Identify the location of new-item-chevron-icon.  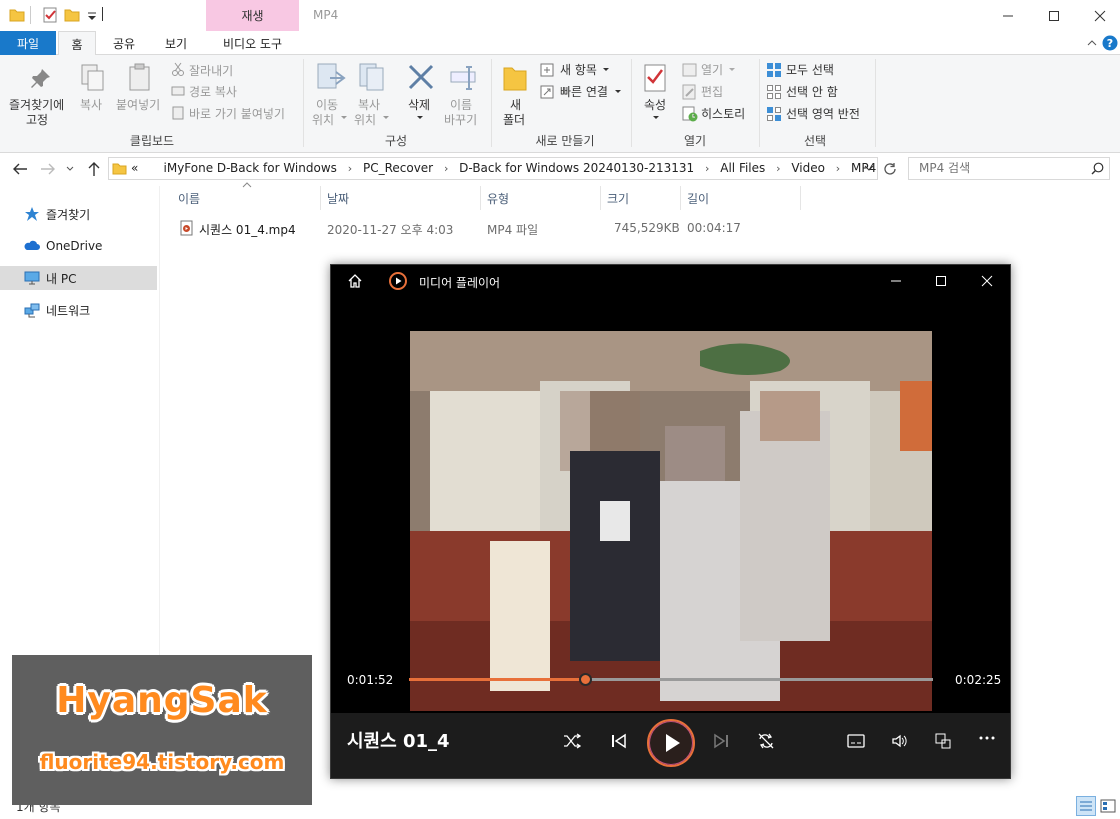
(606, 70).